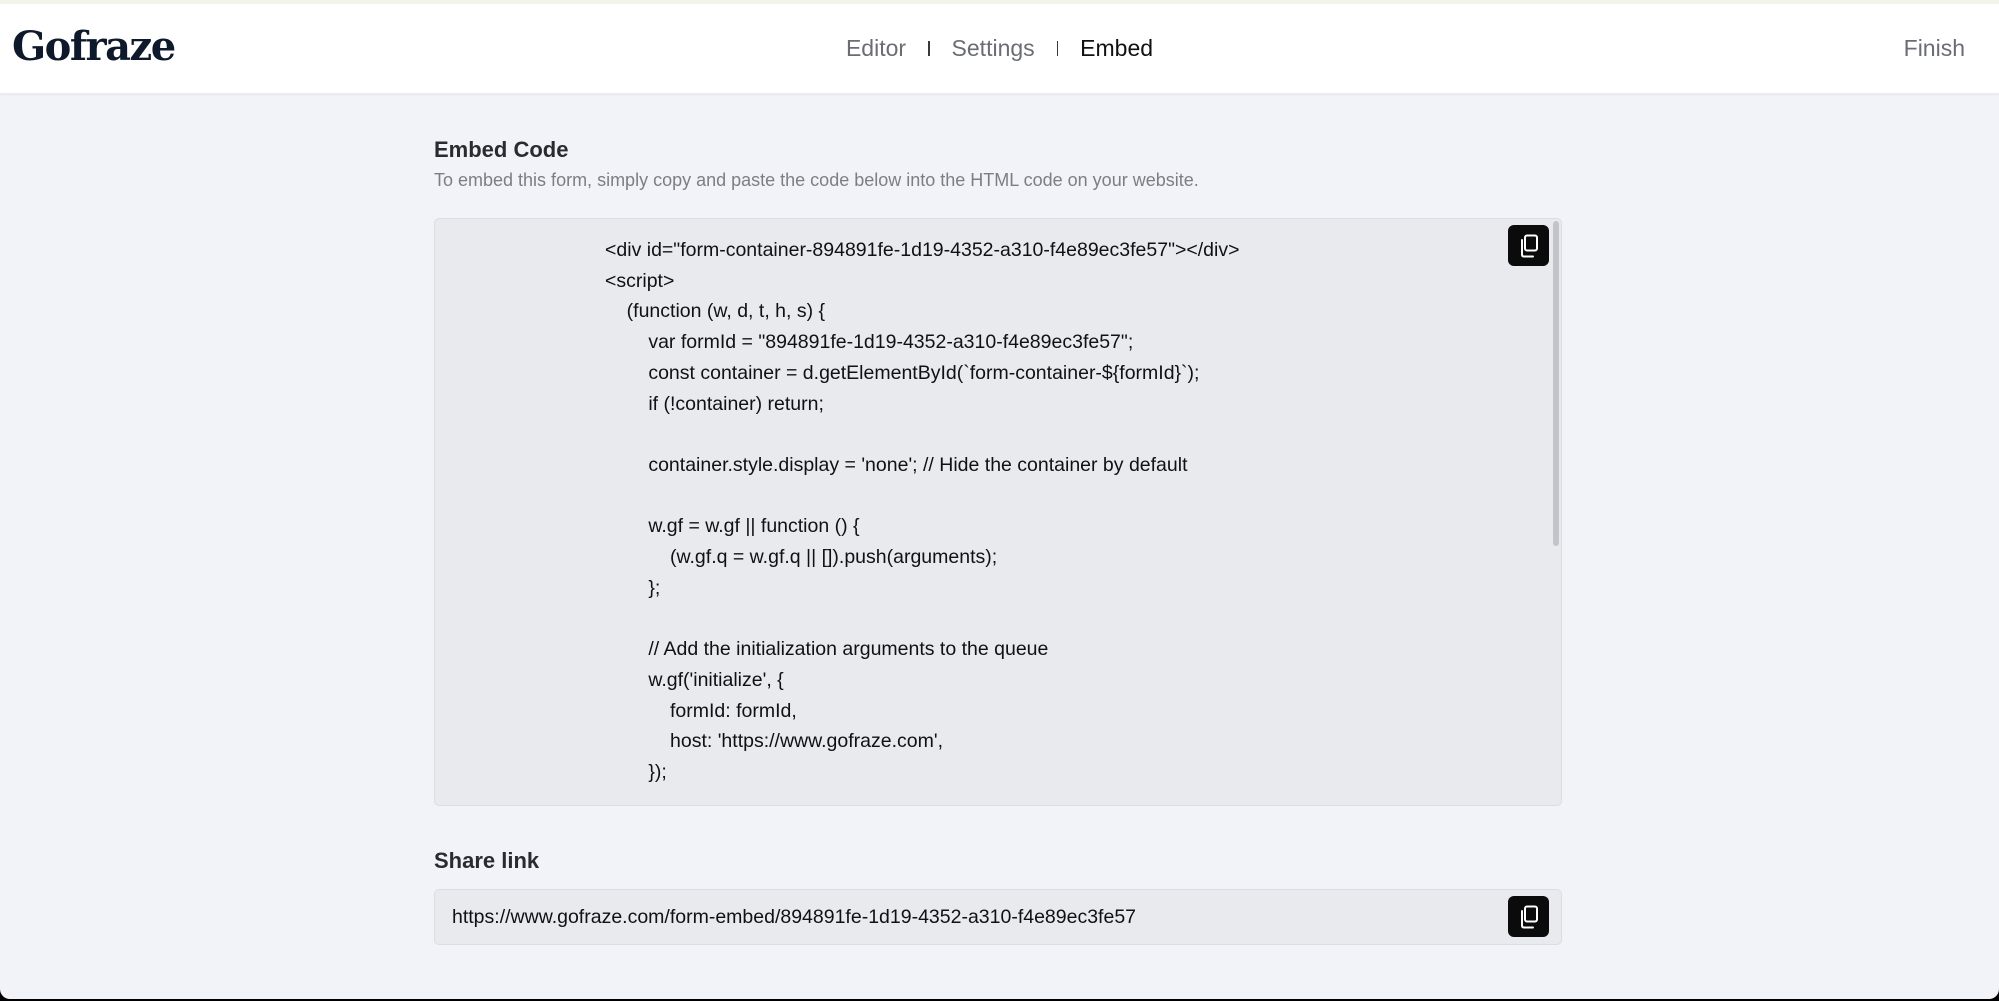  I want to click on code-line: if (!container) return;, so click(714, 403).